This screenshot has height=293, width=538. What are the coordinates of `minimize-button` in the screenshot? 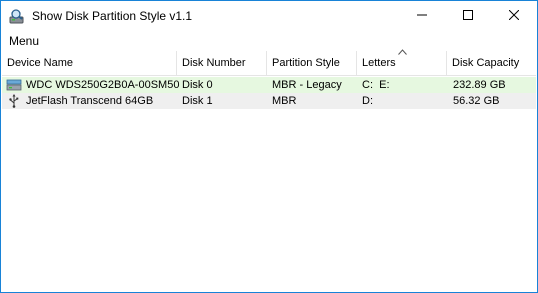 It's located at (422, 16).